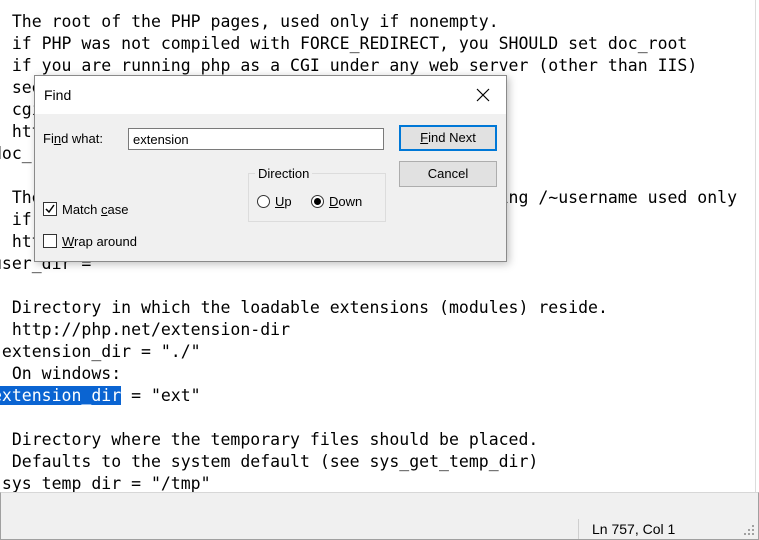  I want to click on checkmark-icon, so click(50, 209).